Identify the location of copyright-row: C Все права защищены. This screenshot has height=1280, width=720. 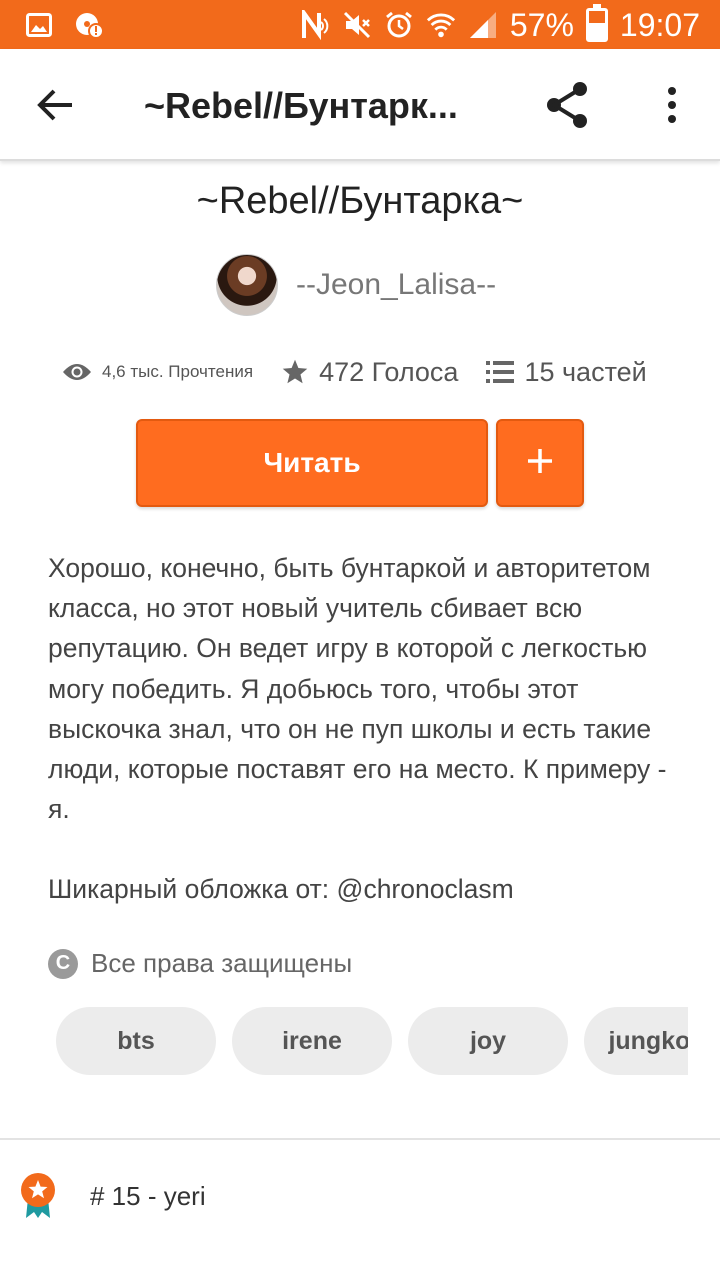
(200, 963).